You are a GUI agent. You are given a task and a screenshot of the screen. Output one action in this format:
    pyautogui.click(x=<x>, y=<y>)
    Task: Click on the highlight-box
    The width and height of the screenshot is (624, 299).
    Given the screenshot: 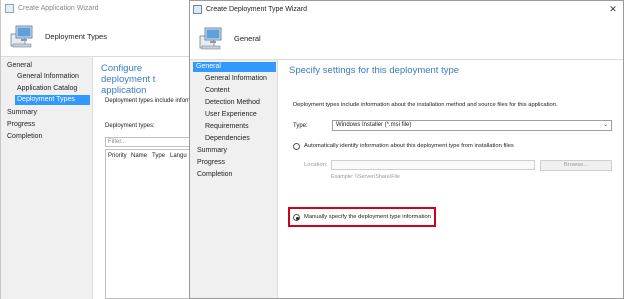 What is the action you would take?
    pyautogui.click(x=362, y=217)
    